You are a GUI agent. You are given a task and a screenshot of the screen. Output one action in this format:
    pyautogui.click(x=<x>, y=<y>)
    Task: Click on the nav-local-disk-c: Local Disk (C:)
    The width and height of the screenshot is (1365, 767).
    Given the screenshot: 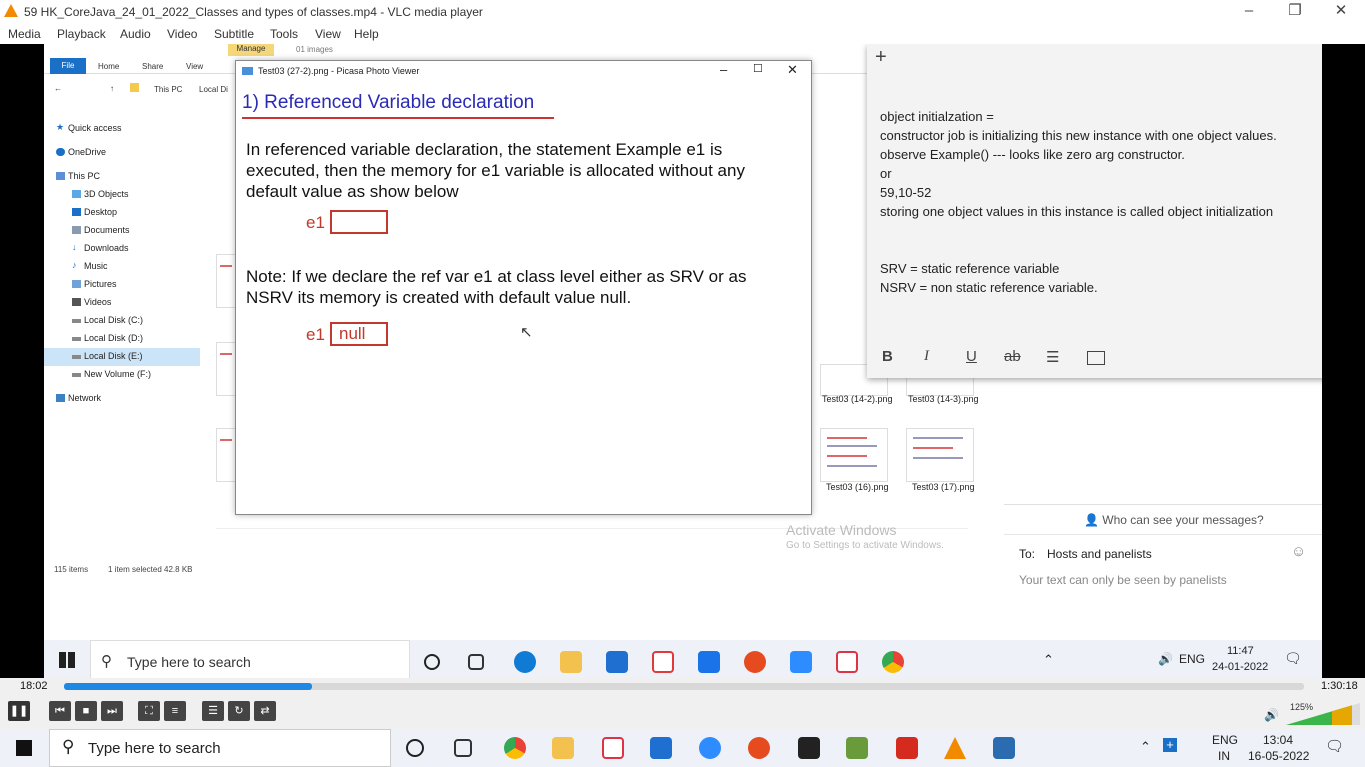 What is the action you would take?
    pyautogui.click(x=107, y=320)
    